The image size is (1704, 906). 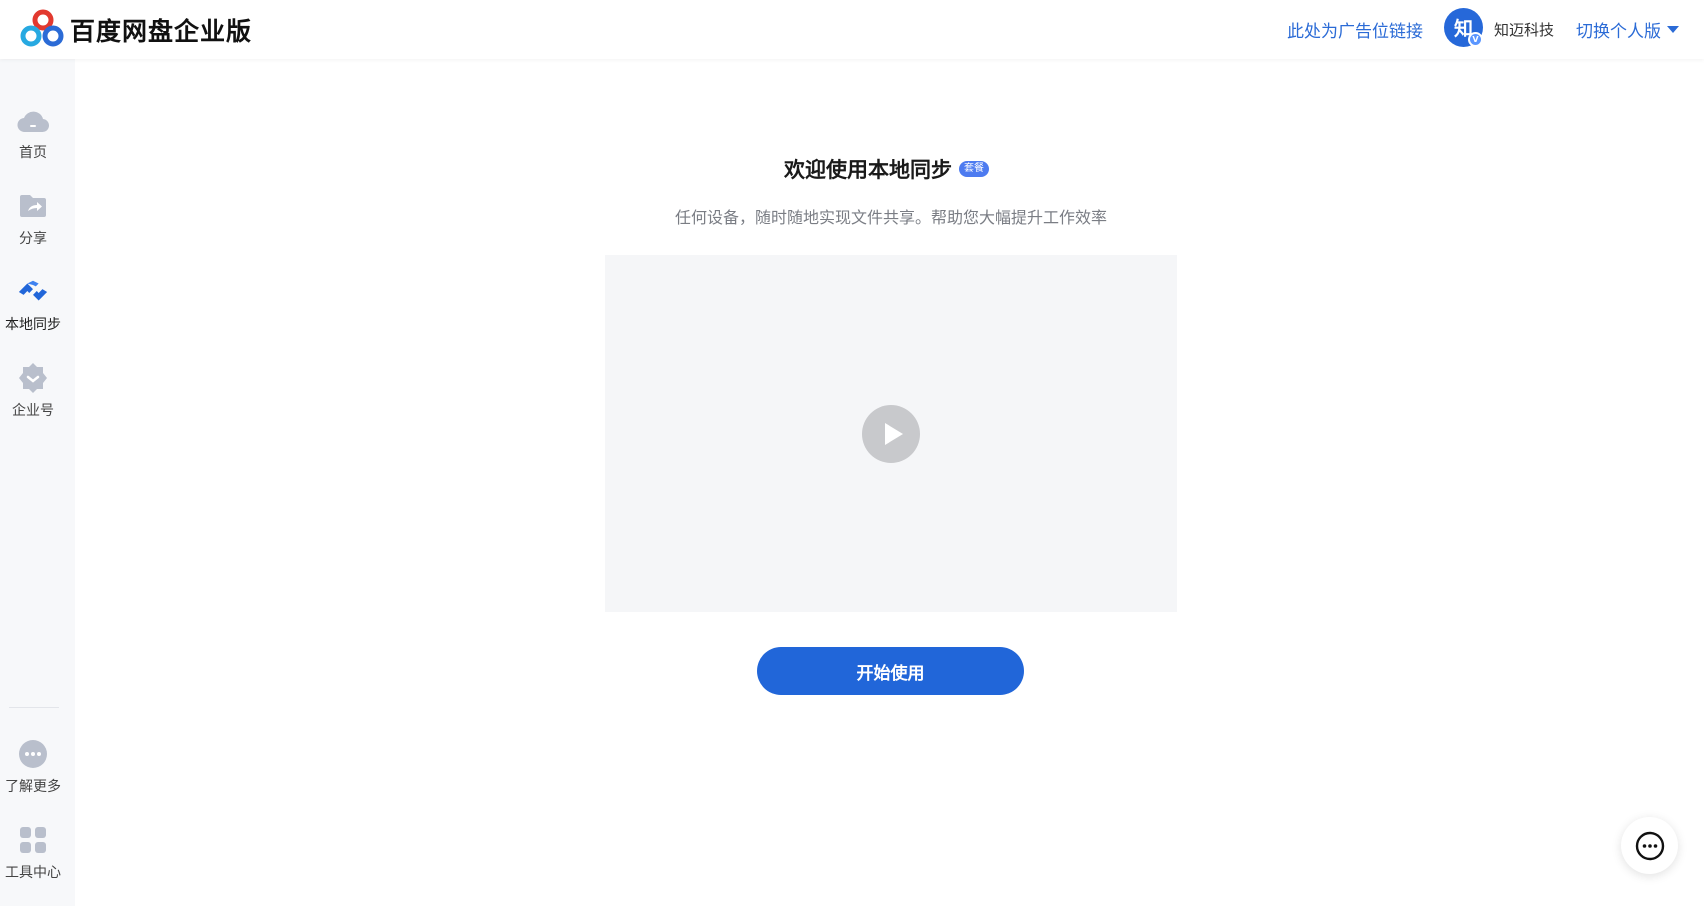 What do you see at coordinates (33, 378) in the screenshot?
I see `enterprise-badge-icon` at bounding box center [33, 378].